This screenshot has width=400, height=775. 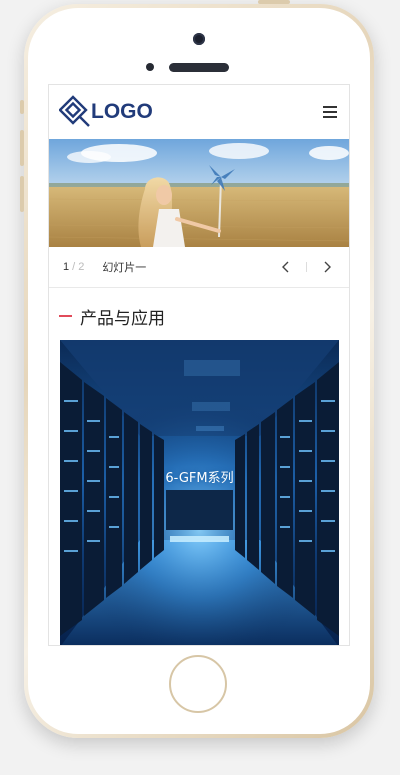 What do you see at coordinates (66, 267) in the screenshot?
I see `slide-current-index: 1` at bounding box center [66, 267].